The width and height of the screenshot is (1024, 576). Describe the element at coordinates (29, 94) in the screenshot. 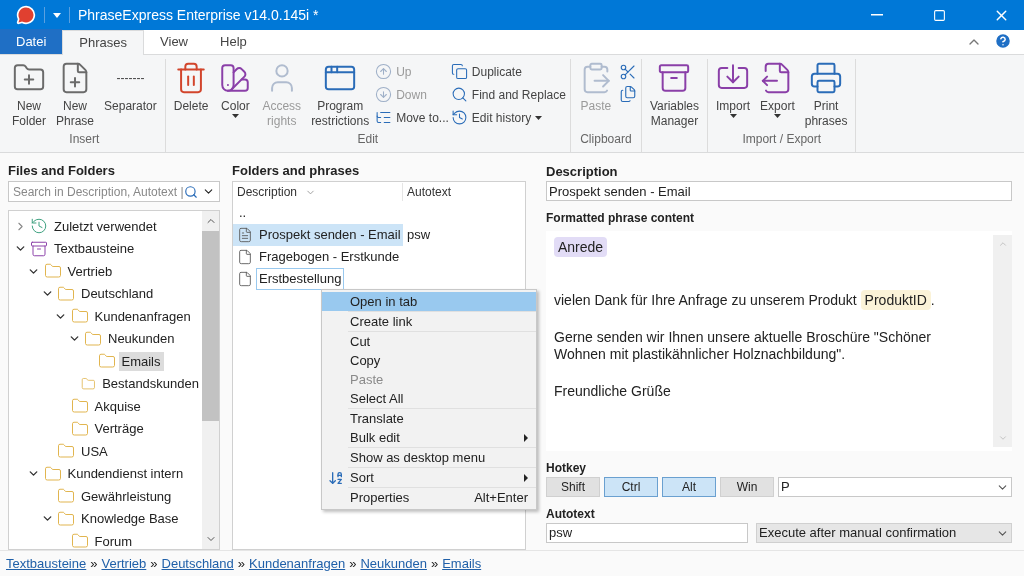

I see `ribbon-button: New Folder` at that location.